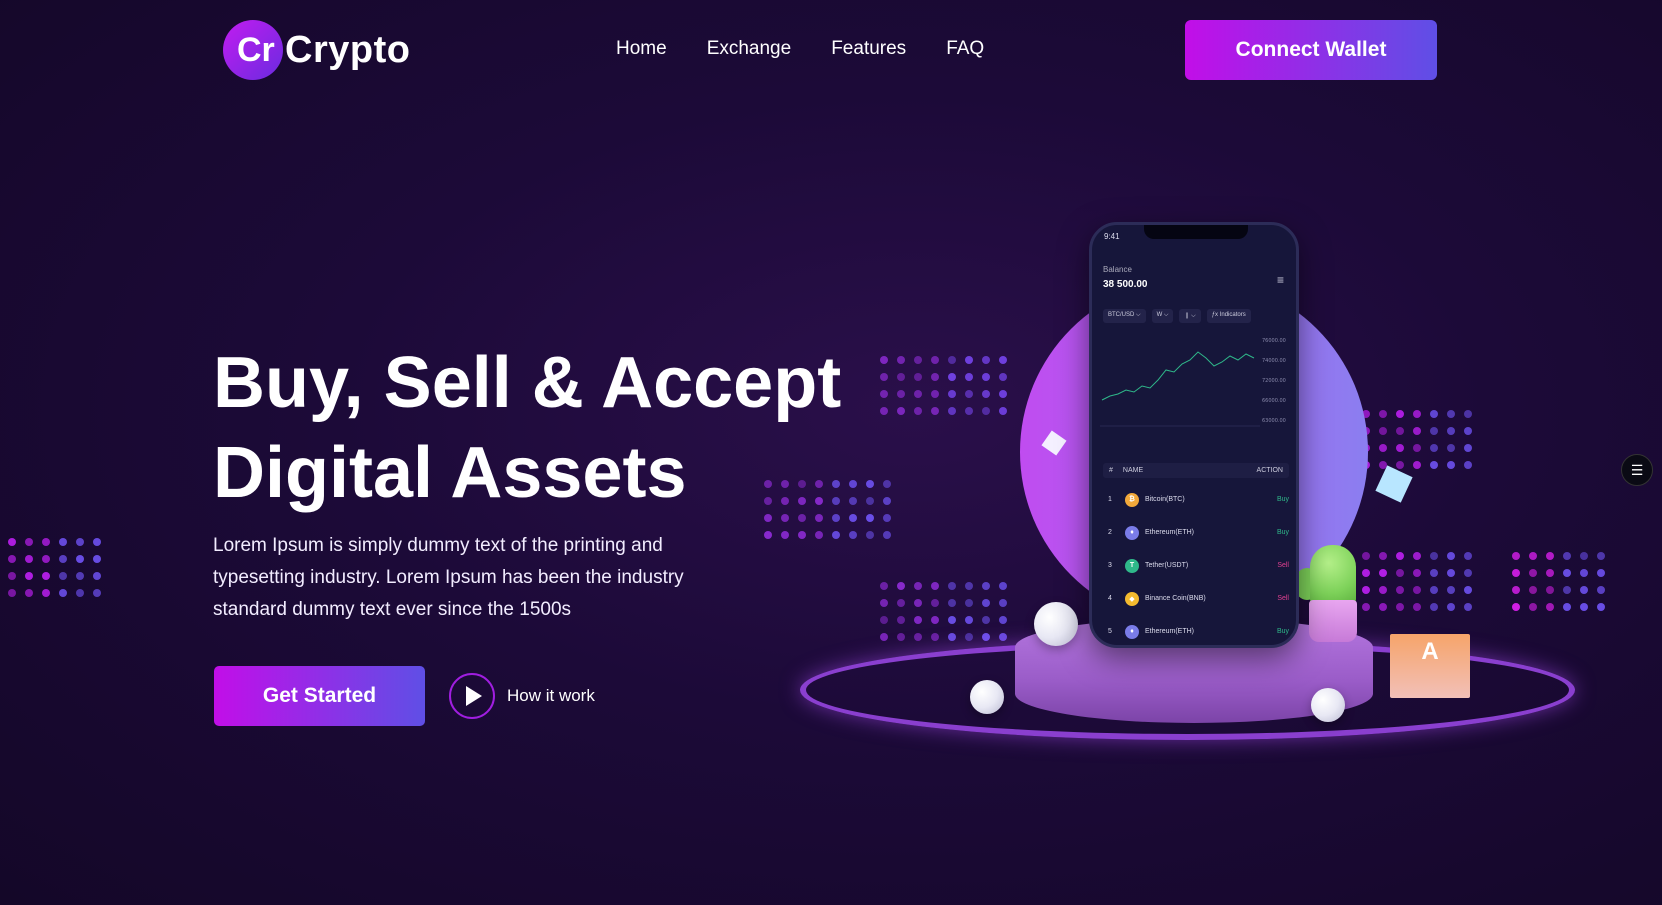 Image resolution: width=1662 pixels, height=905 pixels. Describe the element at coordinates (1110, 631) in the screenshot. I see `coin-index: 5` at that location.